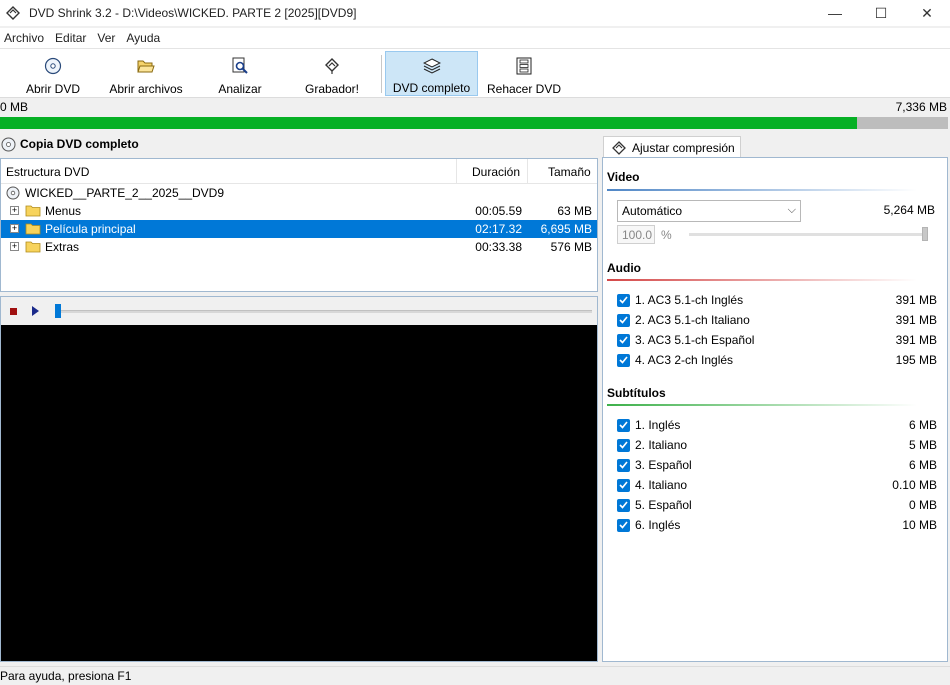 This screenshot has height=685, width=950. Describe the element at coordinates (709, 211) in the screenshot. I see `video-mode-select: Automático ⌵` at that location.